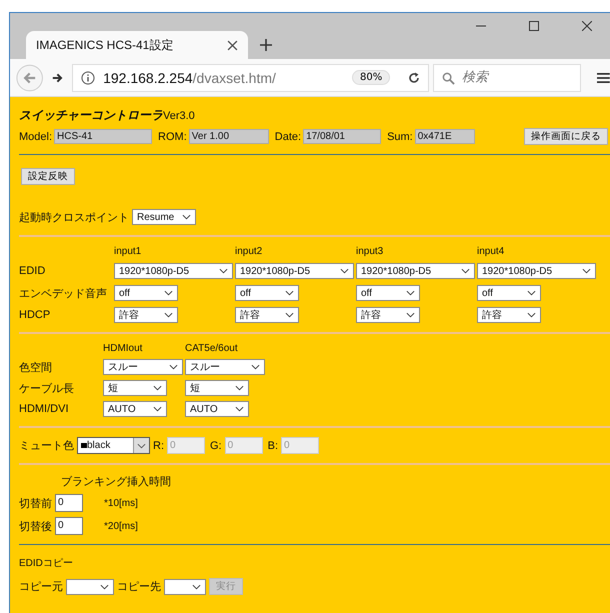  Describe the element at coordinates (47, 389) in the screenshot. I see `row-label: ケーブル長` at that location.